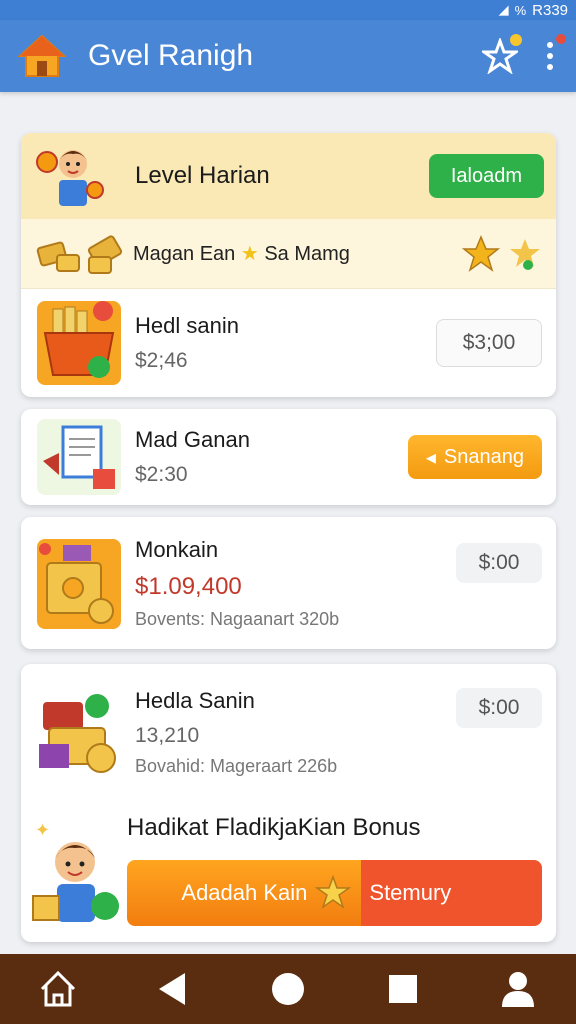 The width and height of the screenshot is (576, 1024). Describe the element at coordinates (161, 474) in the screenshot. I see `item-price: $2:30` at that location.